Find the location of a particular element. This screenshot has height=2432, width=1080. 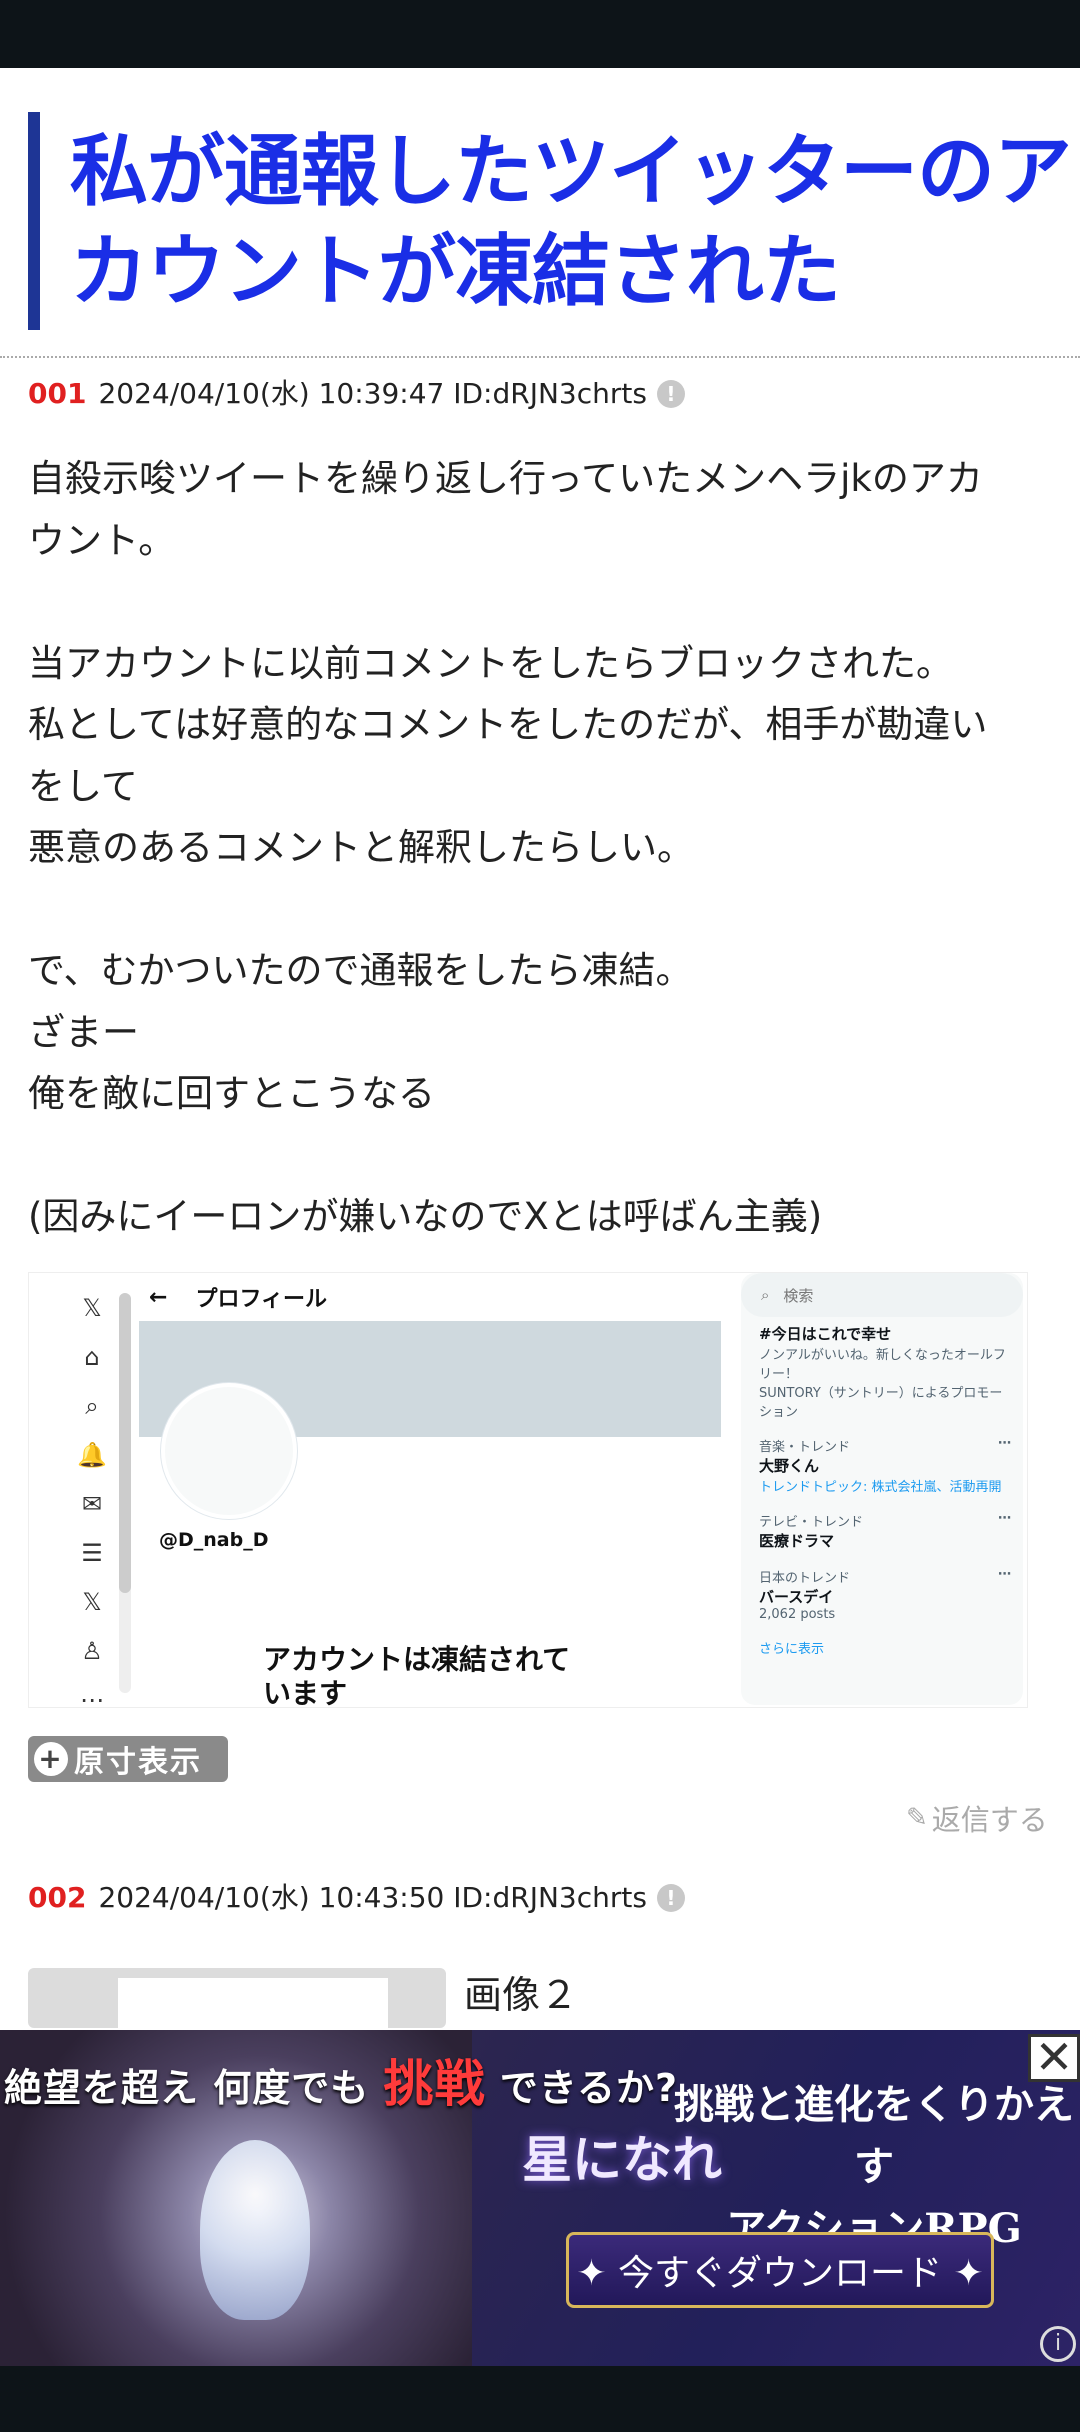

trend-sub: SUNTORY（サントリー）によるプロモーション is located at coordinates (881, 1403).